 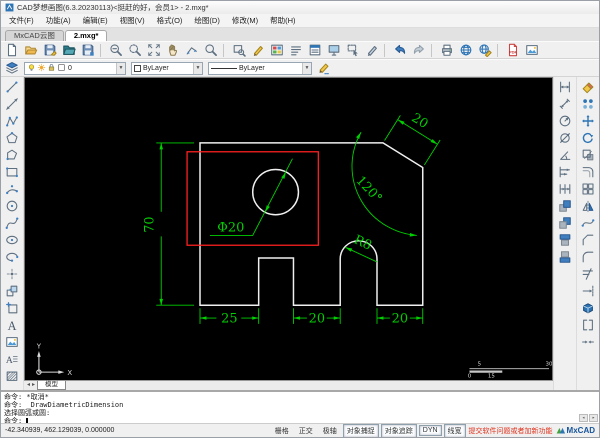 What do you see at coordinates (28, 385) in the screenshot?
I see `tab-scroll-left-icon: ◂` at bounding box center [28, 385].